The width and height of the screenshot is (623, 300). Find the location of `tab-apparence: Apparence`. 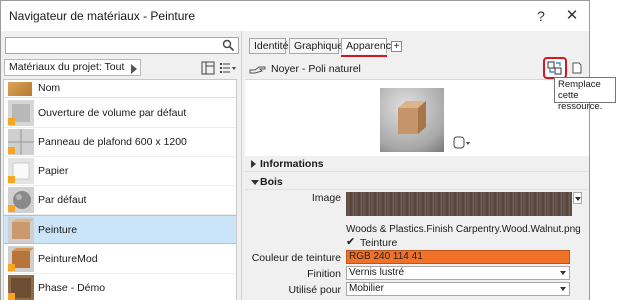

tab-apparence: Apparence is located at coordinates (369, 46).